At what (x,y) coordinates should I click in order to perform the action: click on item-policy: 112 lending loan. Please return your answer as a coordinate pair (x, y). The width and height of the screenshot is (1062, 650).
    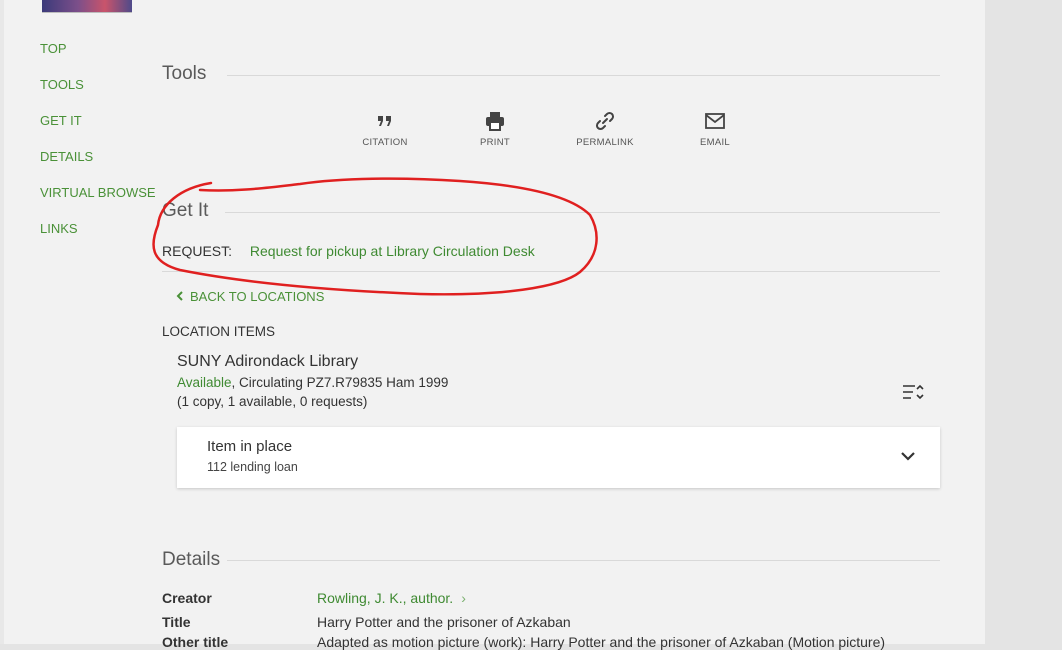
    Looking at the image, I should click on (252, 467).